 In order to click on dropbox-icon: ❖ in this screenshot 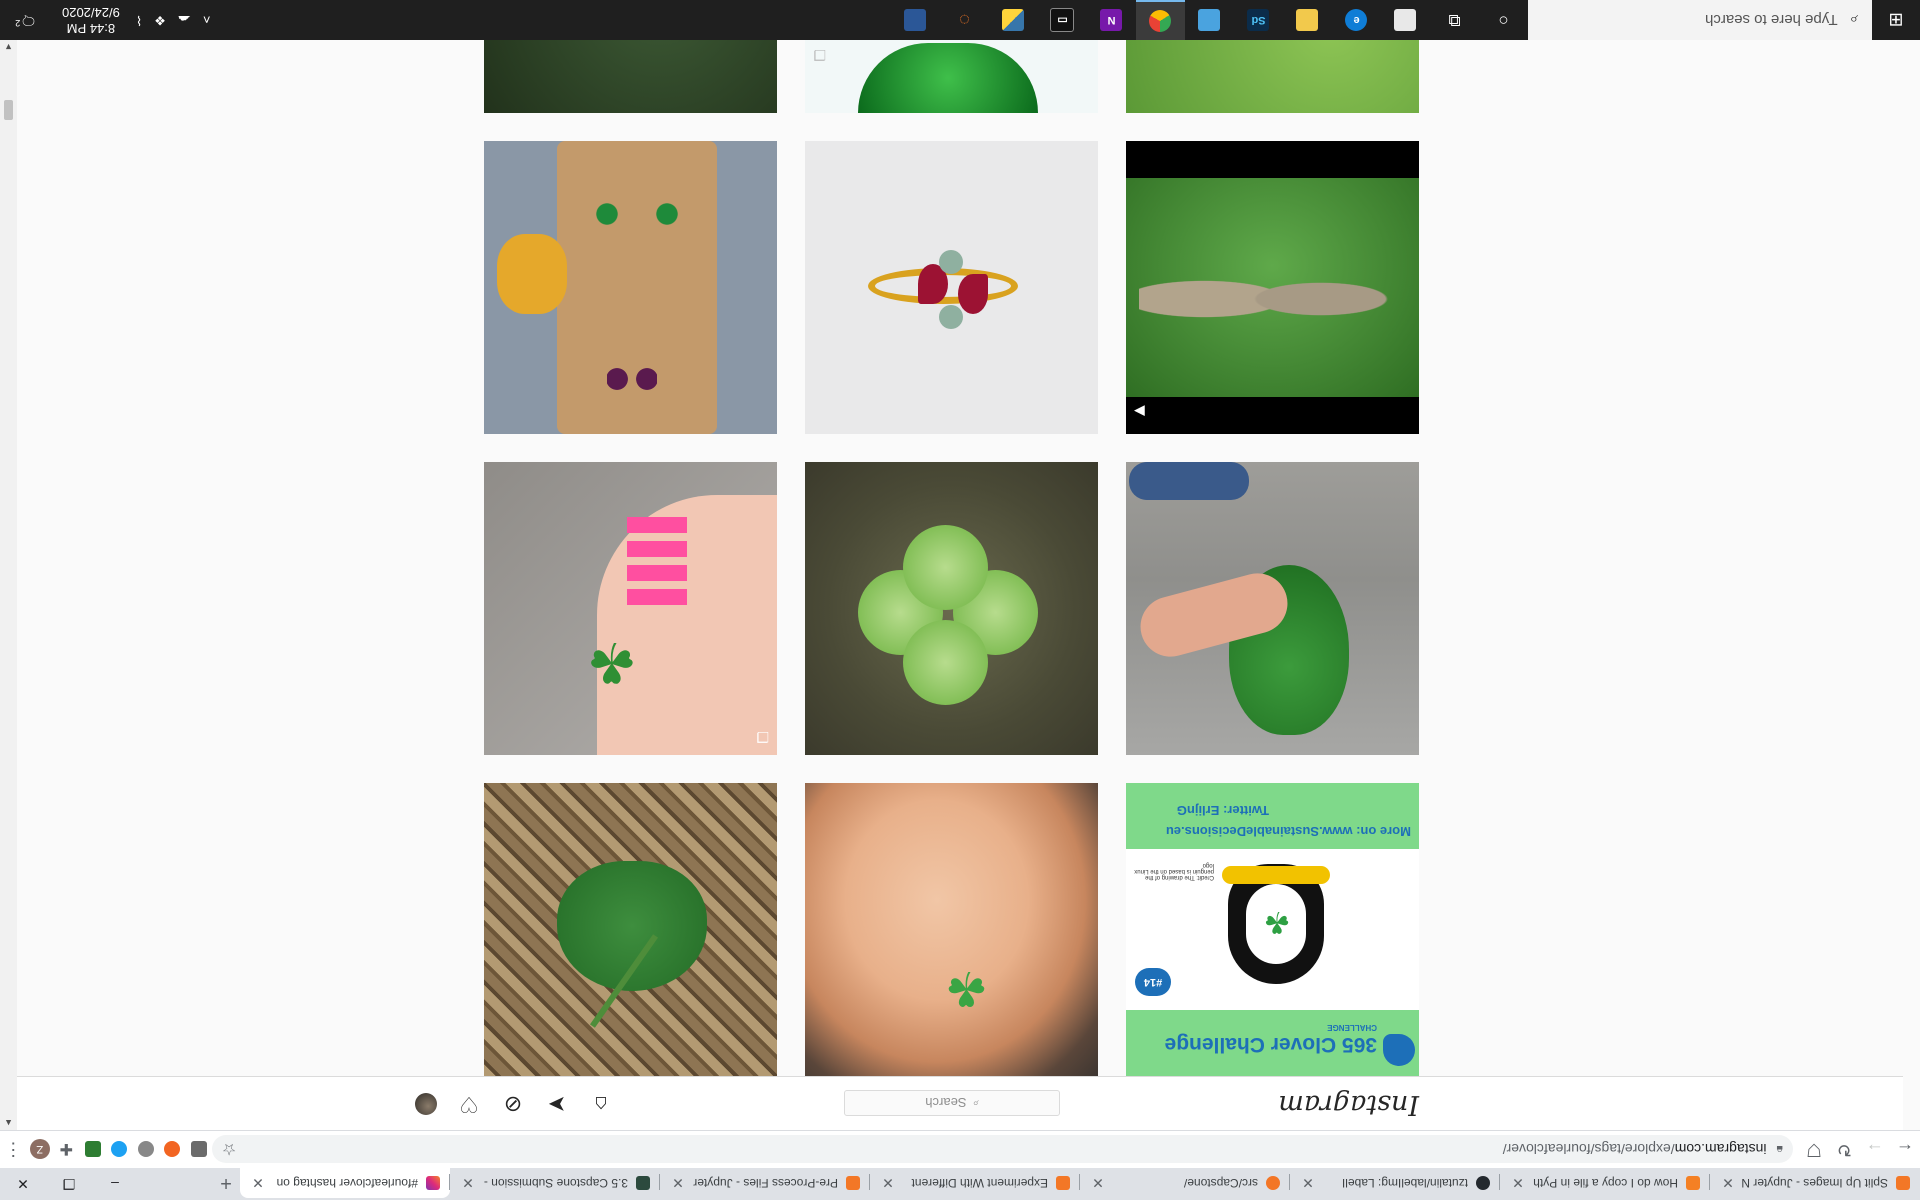, I will do `click(160, 20)`.